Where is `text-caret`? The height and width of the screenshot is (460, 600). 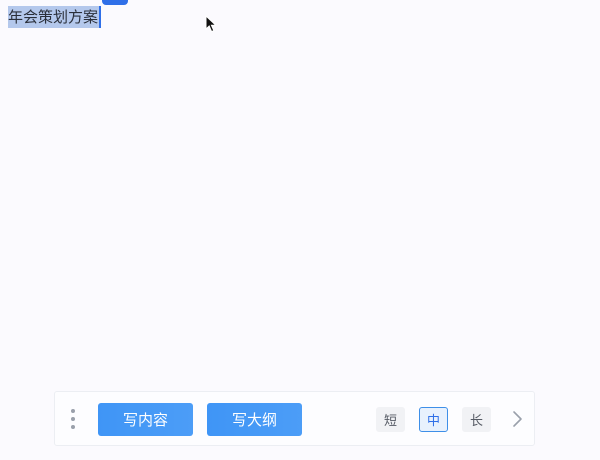
text-caret is located at coordinates (100, 17).